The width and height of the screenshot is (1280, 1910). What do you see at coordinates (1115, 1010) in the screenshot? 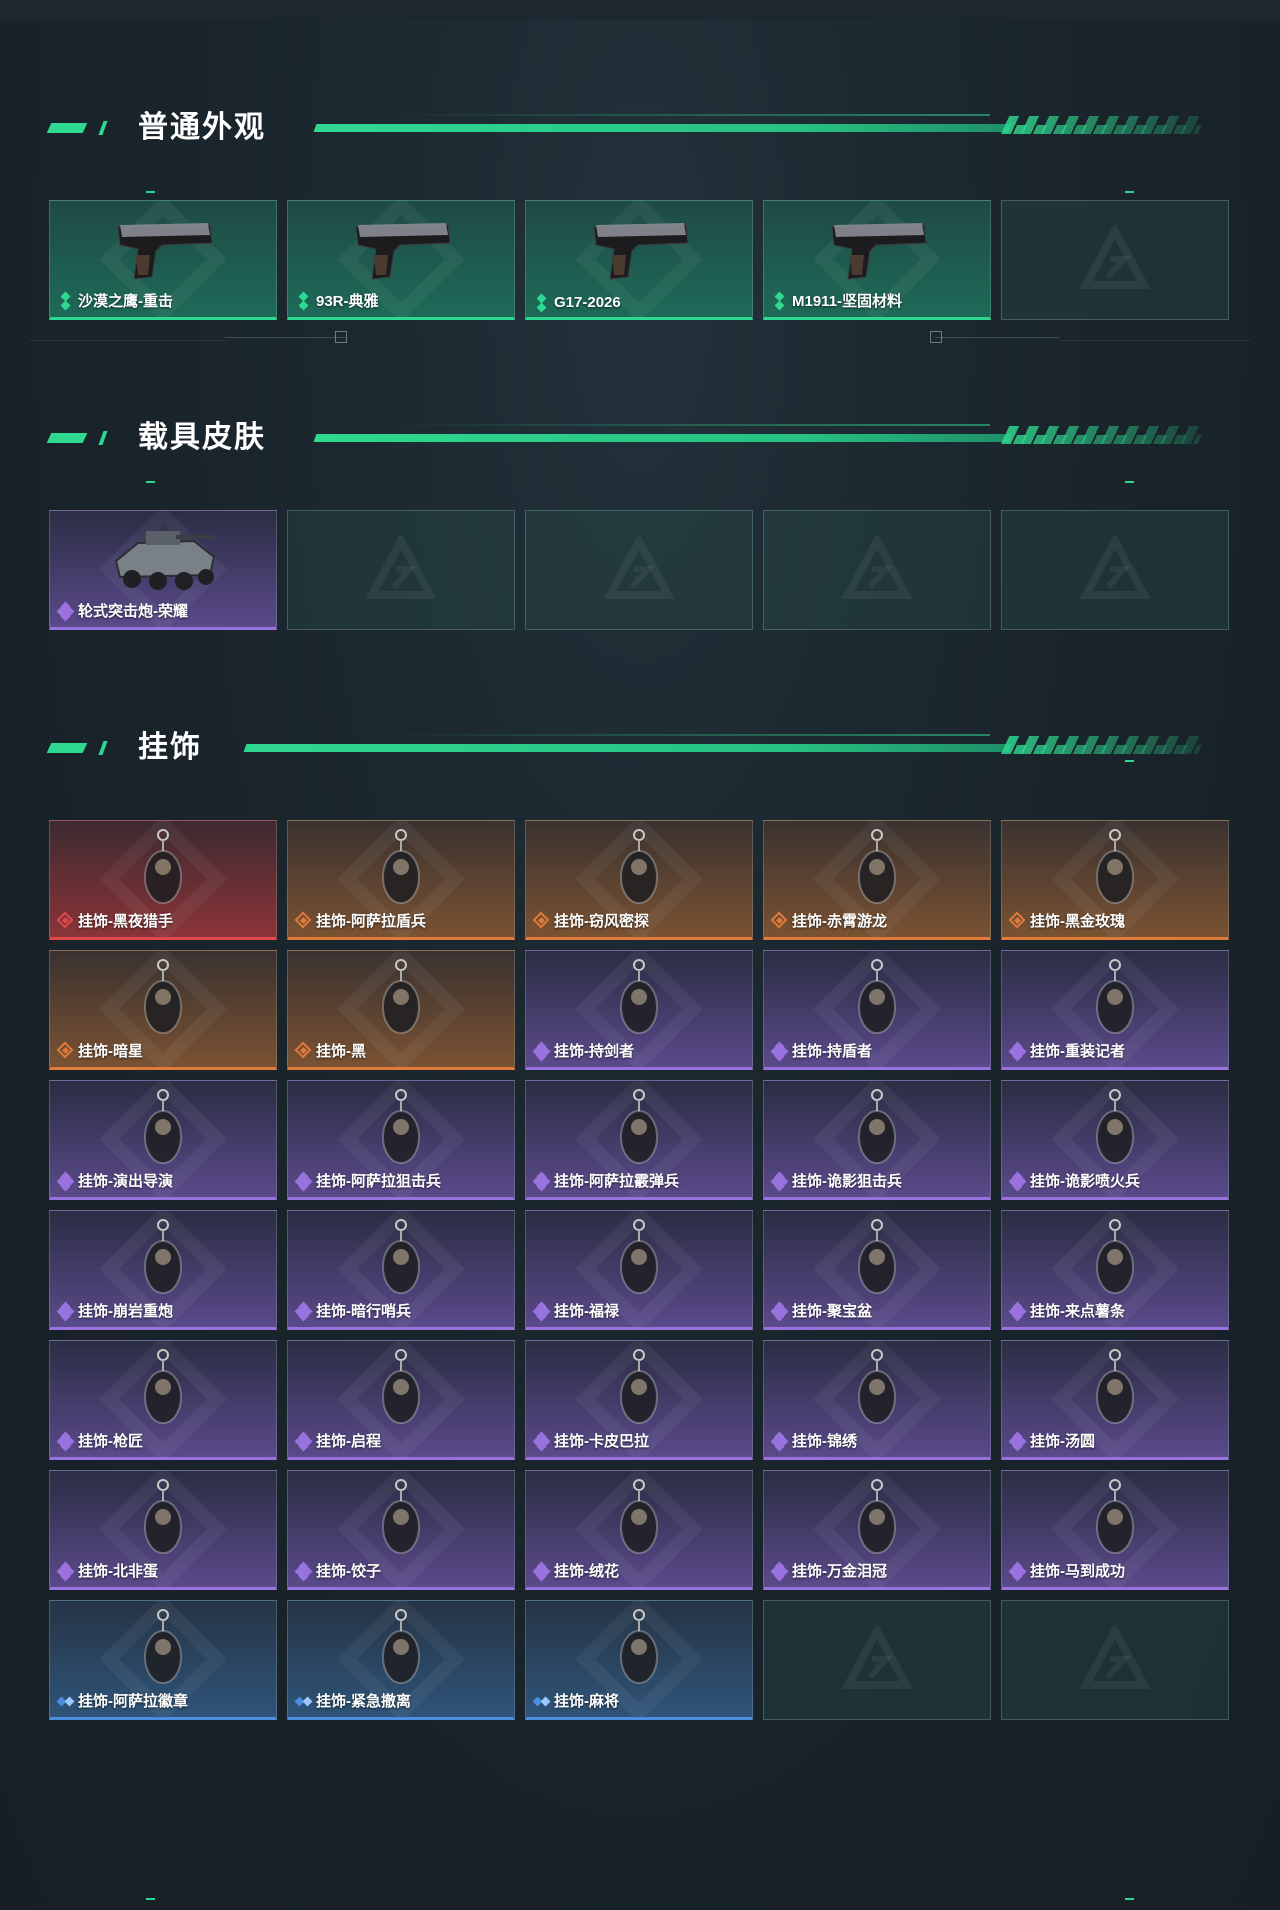
I see `item-card: 挂饰-重装记者` at bounding box center [1115, 1010].